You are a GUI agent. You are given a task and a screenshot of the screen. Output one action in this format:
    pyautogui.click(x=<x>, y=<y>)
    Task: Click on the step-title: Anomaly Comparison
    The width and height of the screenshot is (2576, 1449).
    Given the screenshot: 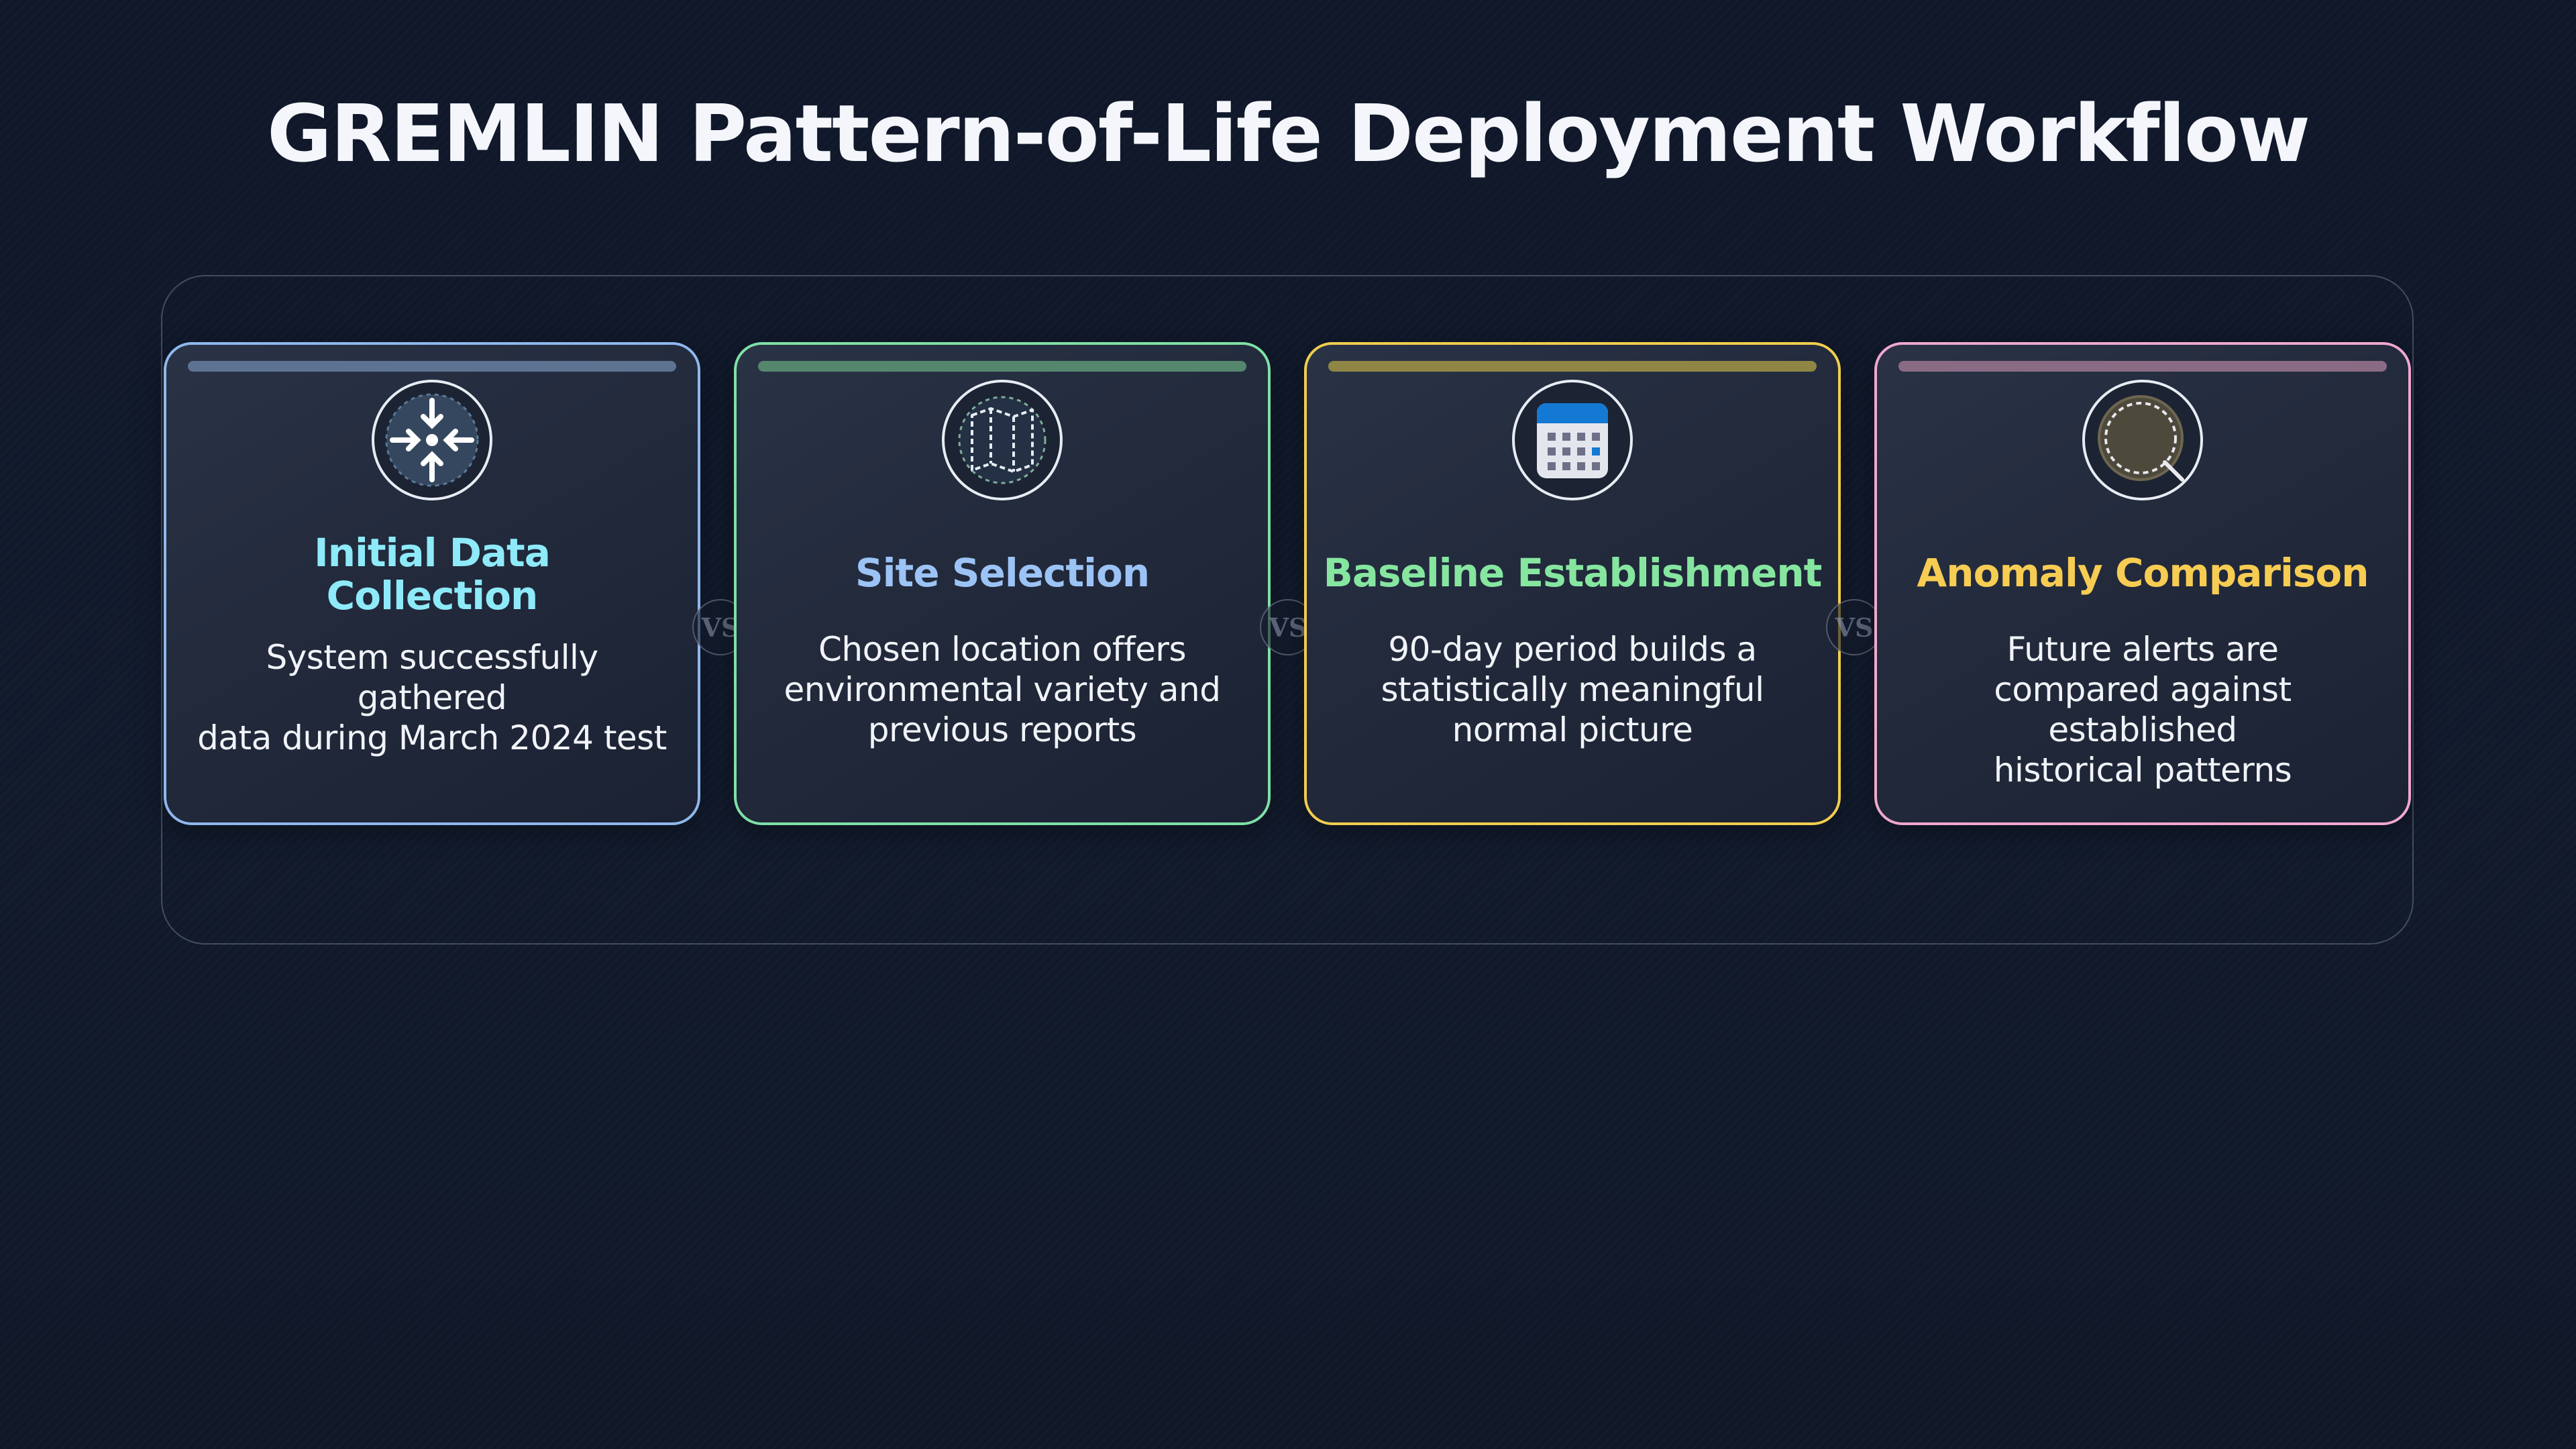 What is the action you would take?
    pyautogui.click(x=2143, y=573)
    